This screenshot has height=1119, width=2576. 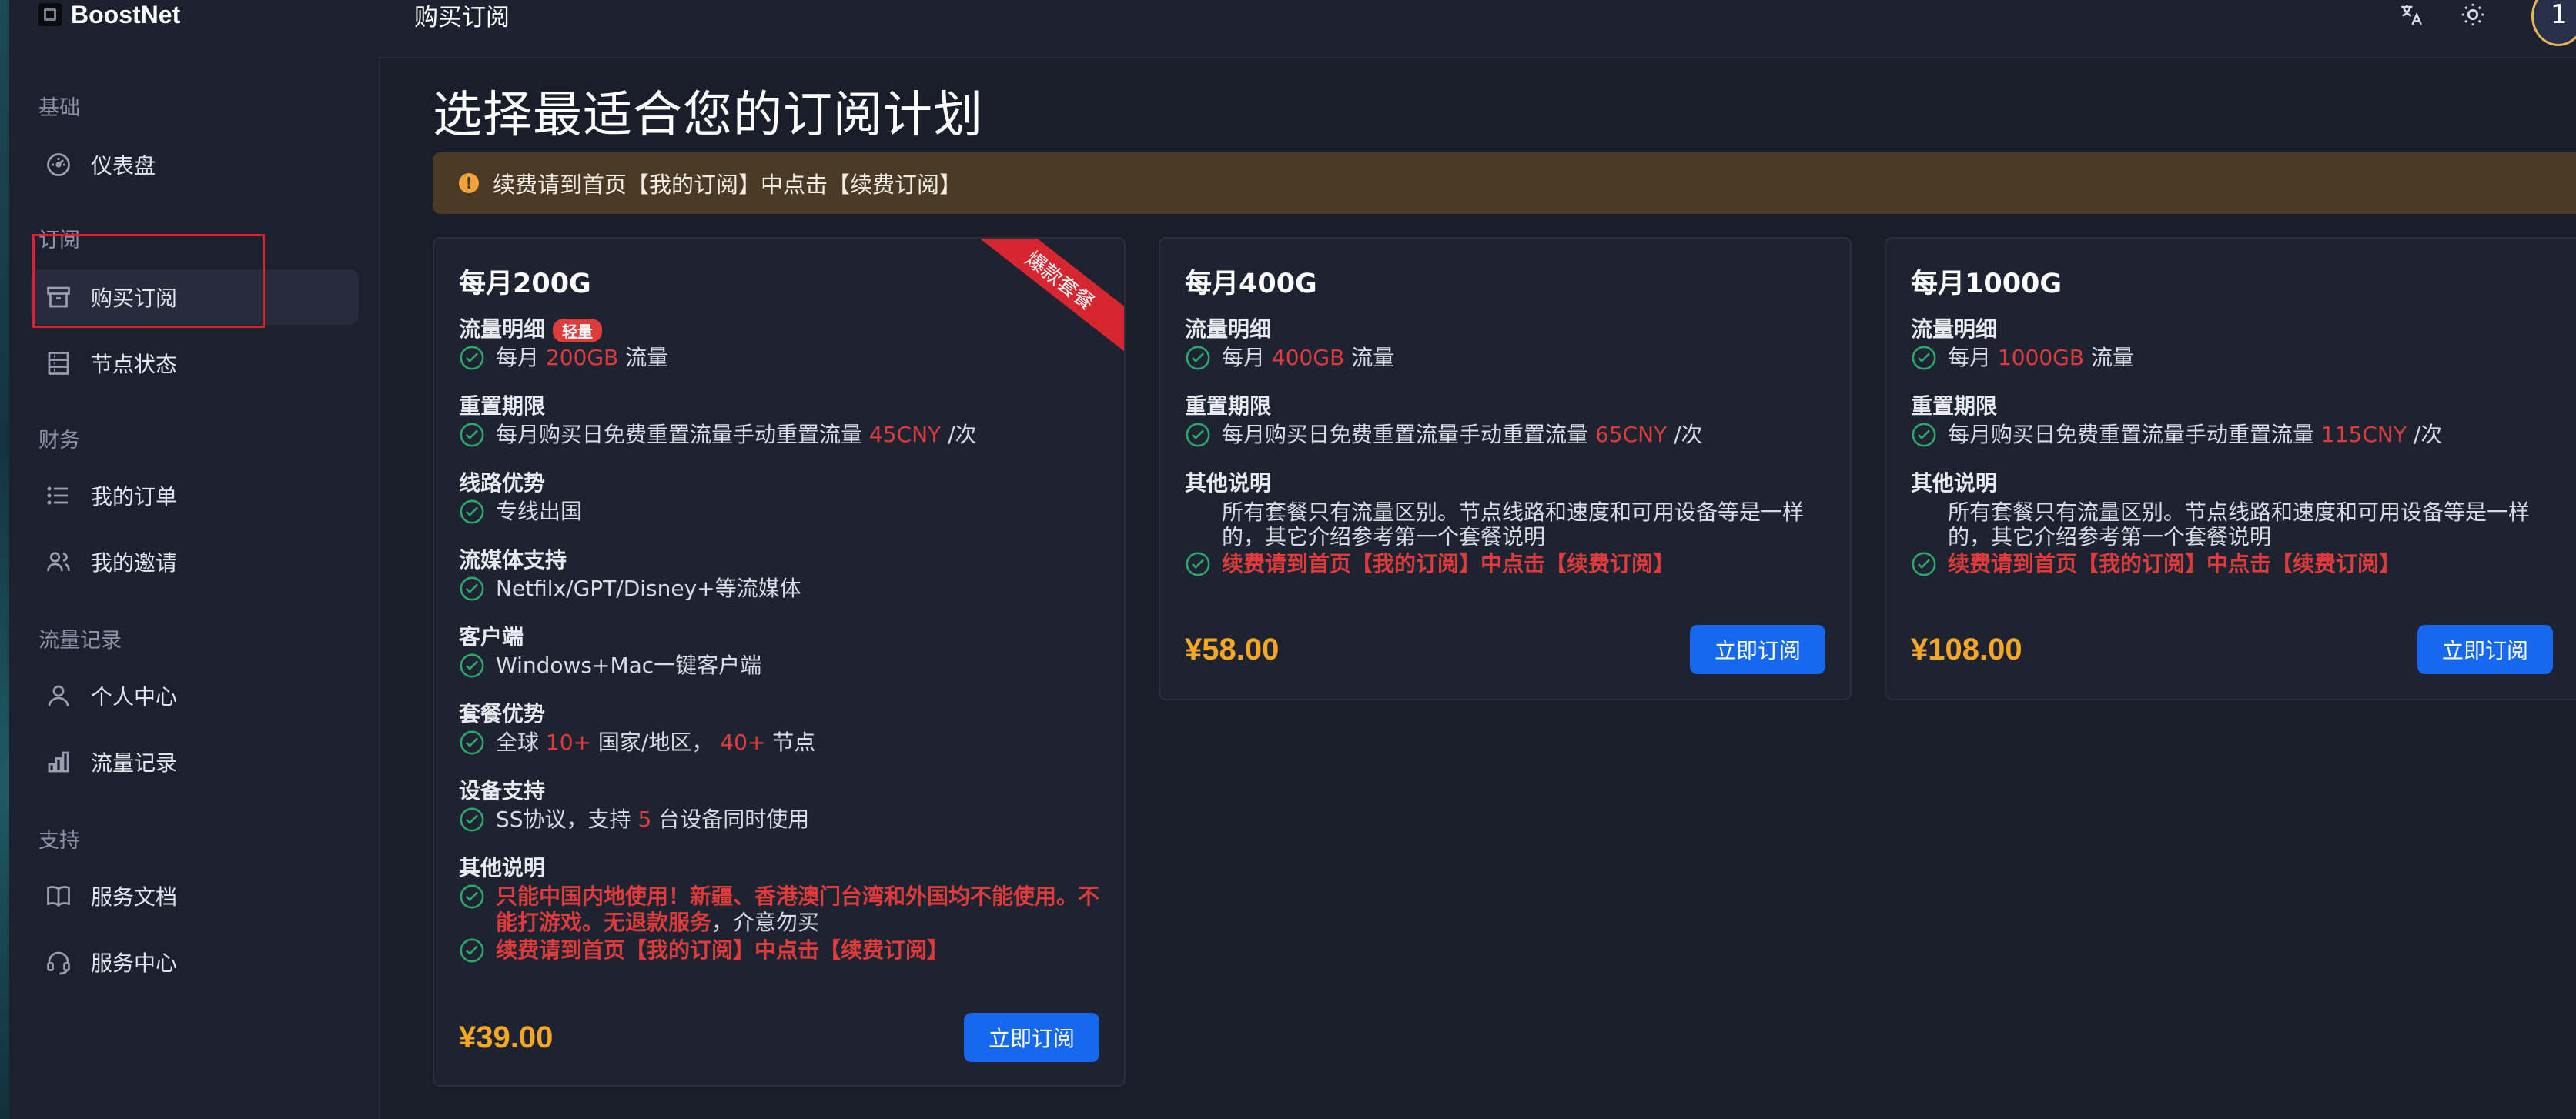 I want to click on feature-row: 专线出国, so click(x=521, y=512).